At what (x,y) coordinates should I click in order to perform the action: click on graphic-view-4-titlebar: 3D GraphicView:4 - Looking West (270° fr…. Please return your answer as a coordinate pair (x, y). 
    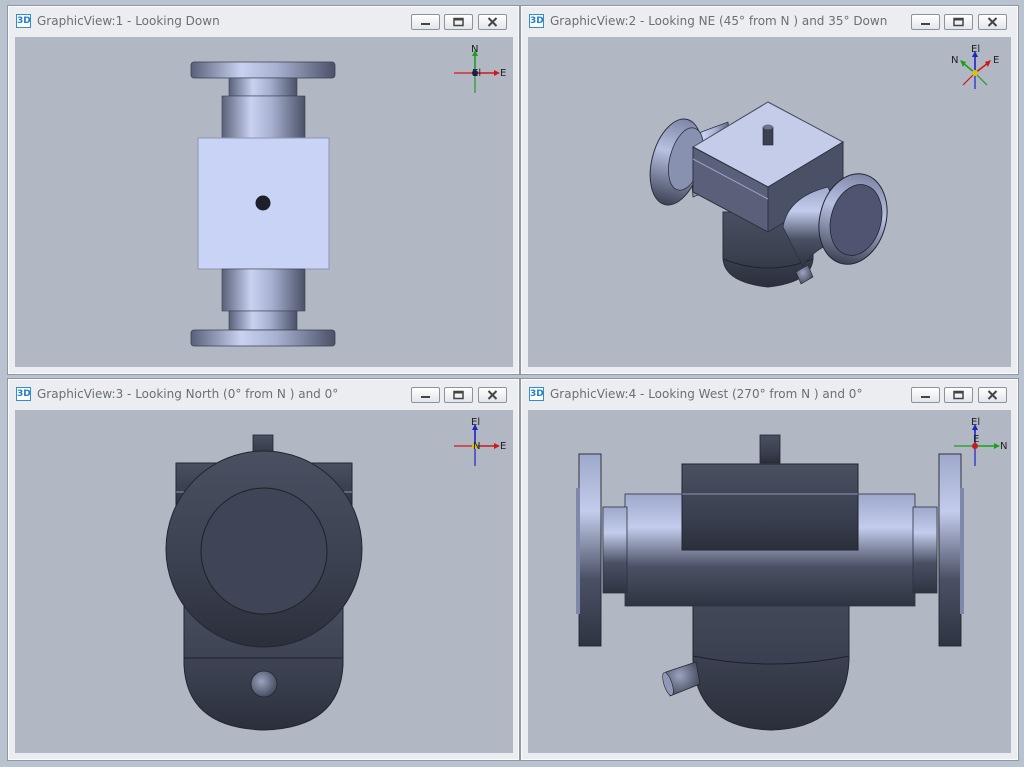
    Looking at the image, I should click on (769, 394).